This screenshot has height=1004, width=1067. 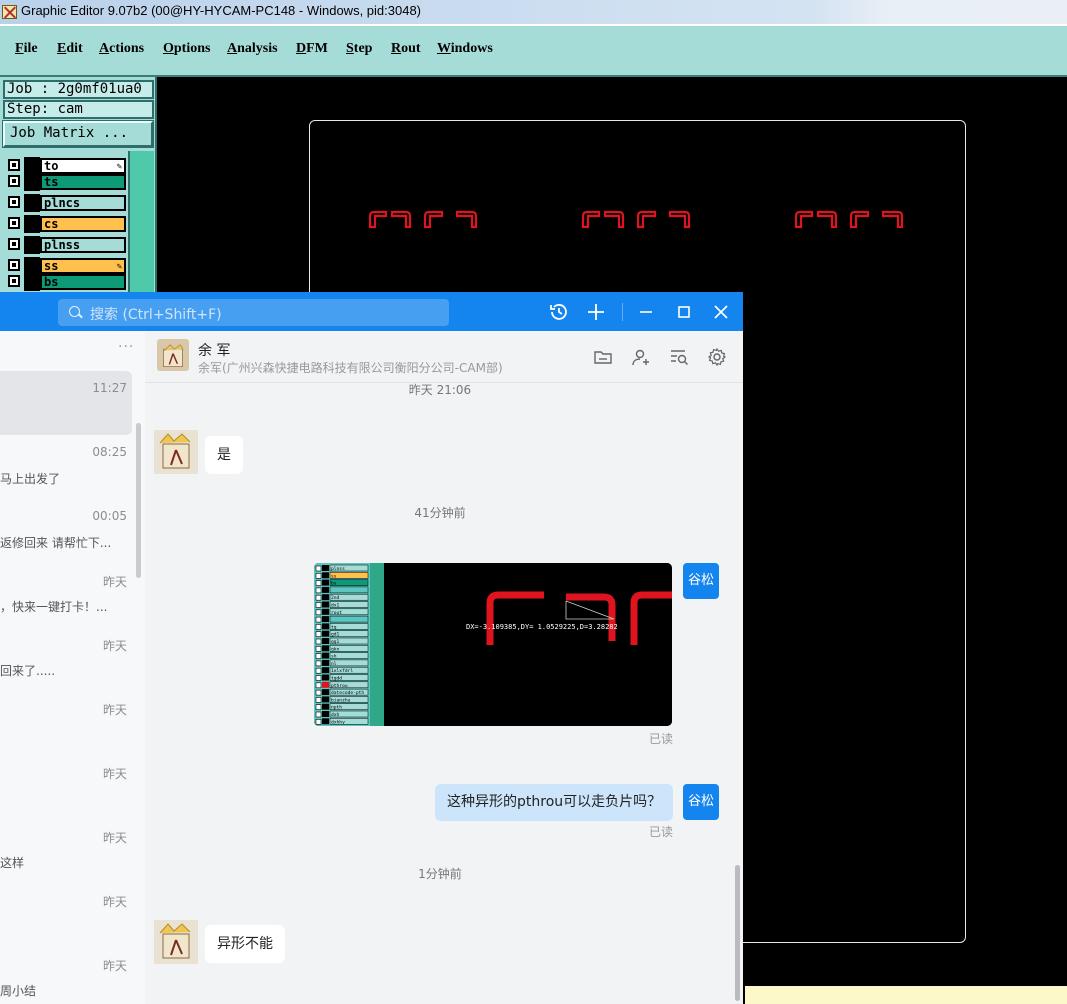 What do you see at coordinates (109, 452) in the screenshot?
I see `conversation-time: 08:25` at bounding box center [109, 452].